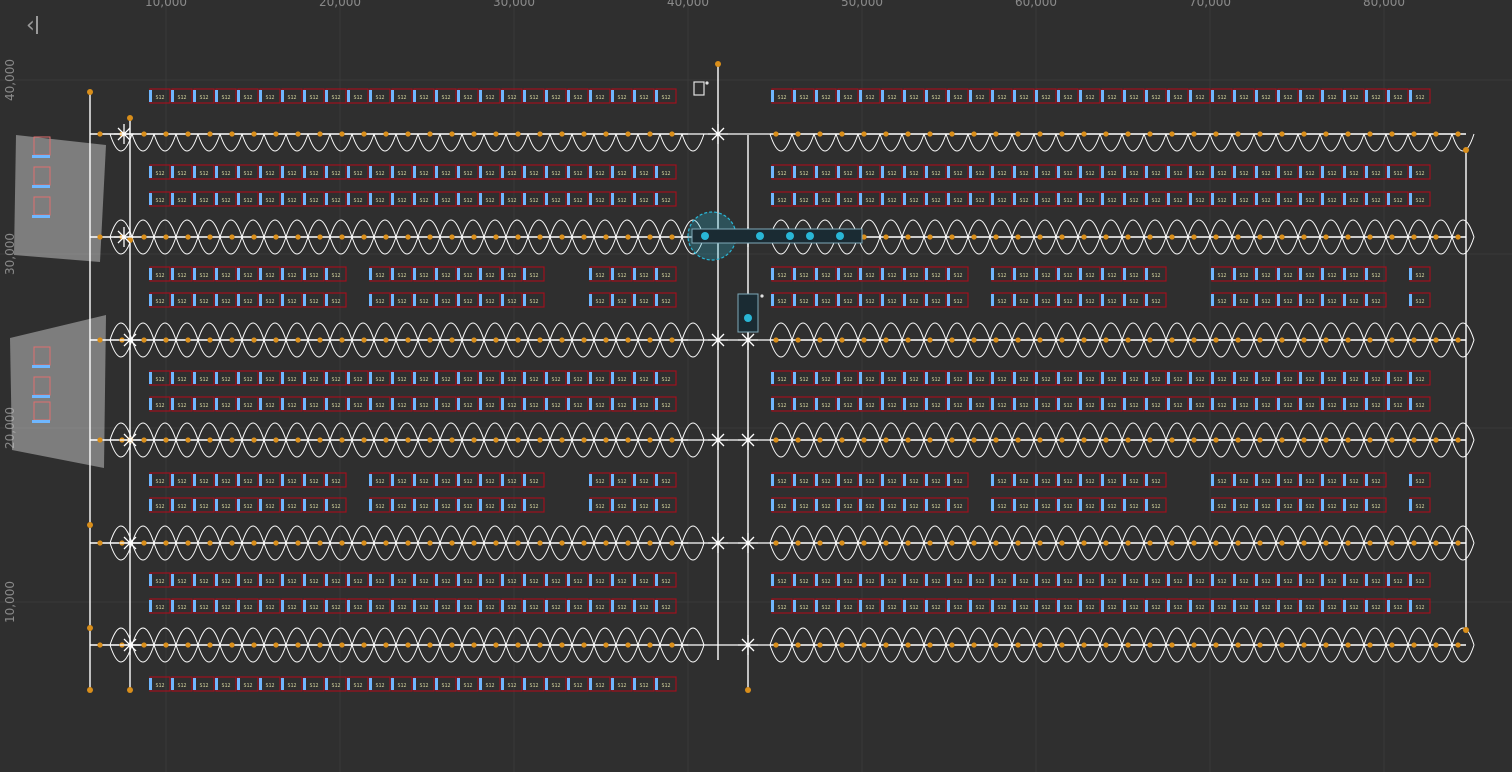 The height and width of the screenshot is (772, 1512). I want to click on collapse-left-icon: ‹, so click(38, 26).